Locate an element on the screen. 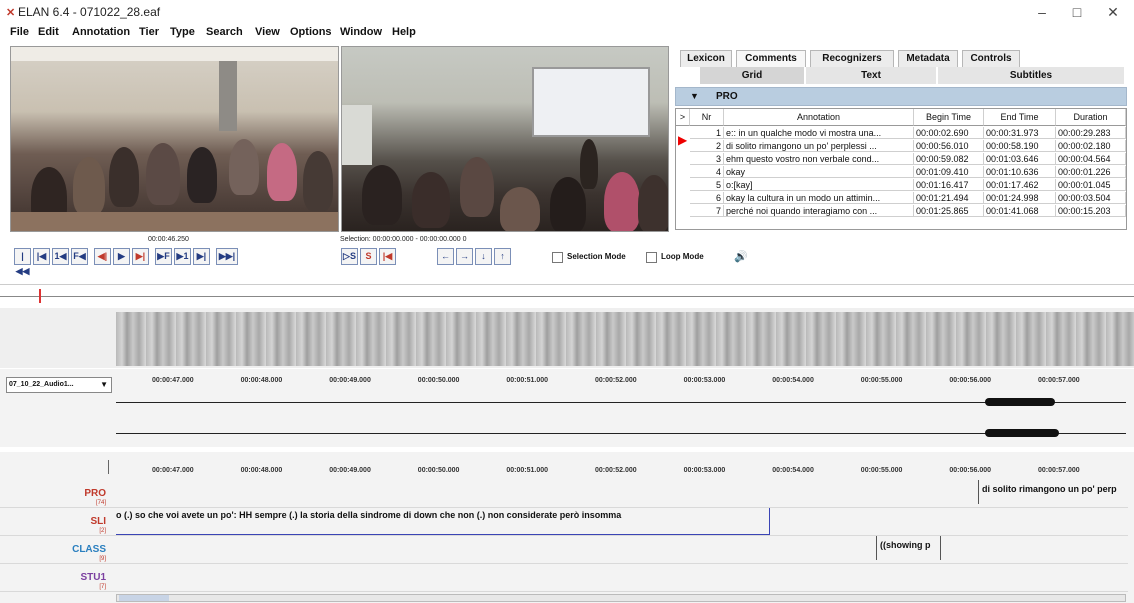 This screenshot has height=603, width=1134. back-second-button: 1◀ is located at coordinates (60, 256).